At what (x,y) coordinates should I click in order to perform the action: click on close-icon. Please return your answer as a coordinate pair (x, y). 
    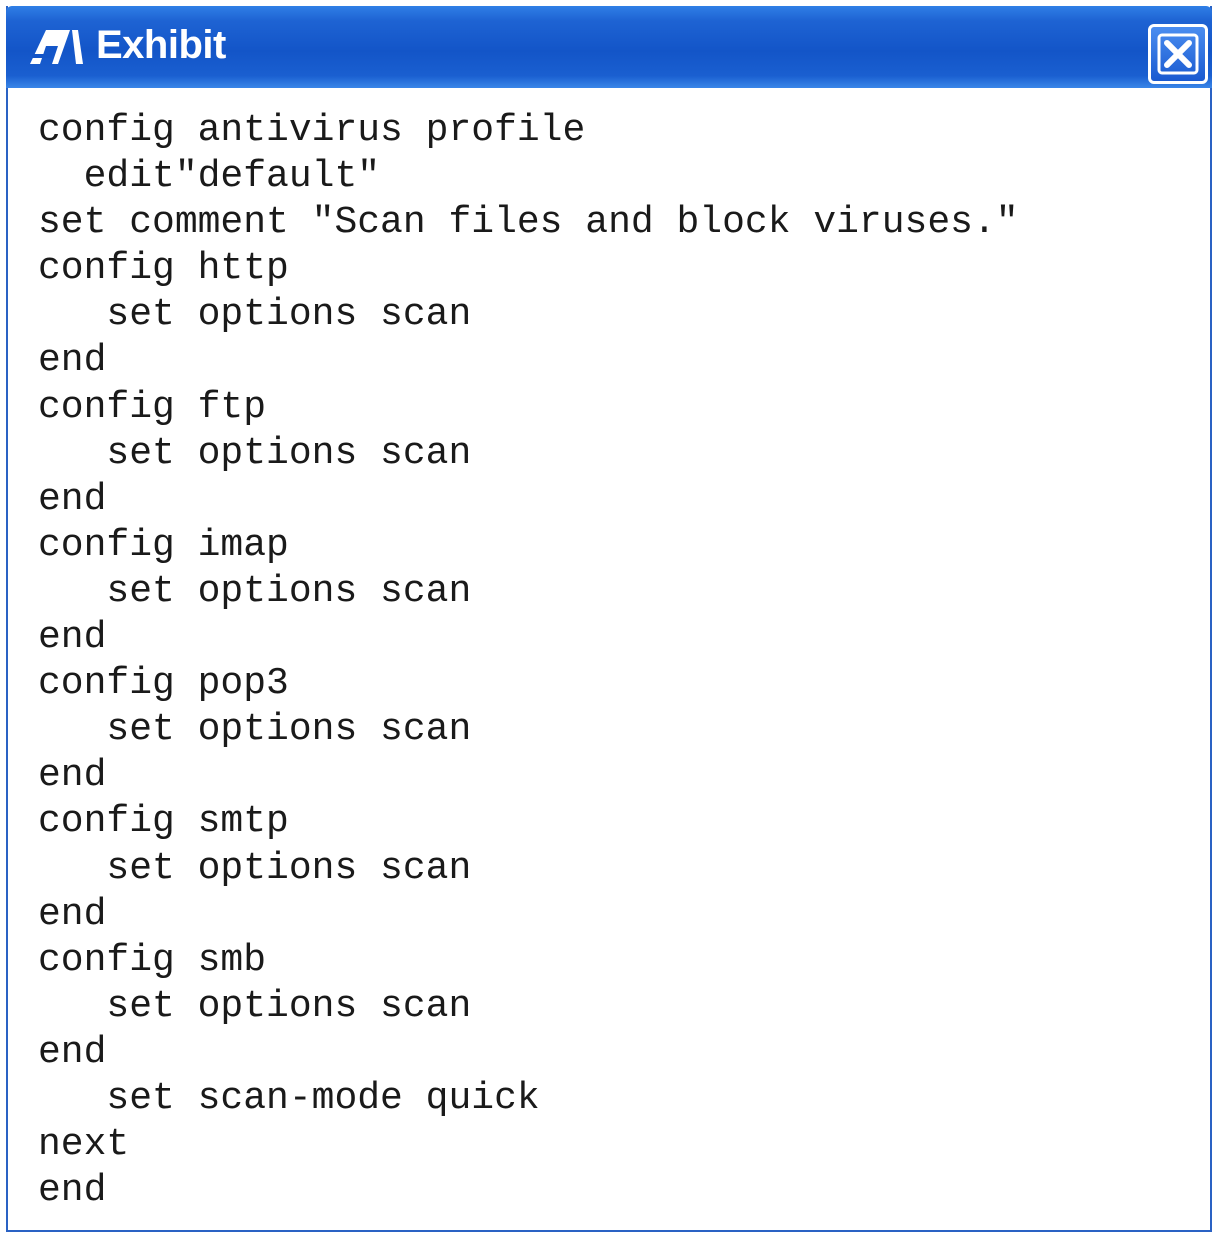
    Looking at the image, I should click on (1178, 54).